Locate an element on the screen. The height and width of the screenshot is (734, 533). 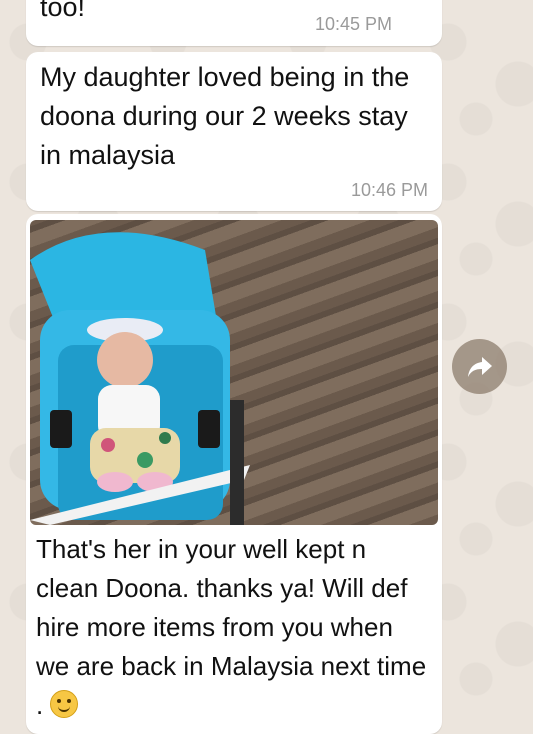
message-bubble: too! 10:45 PM is located at coordinates (234, 23).